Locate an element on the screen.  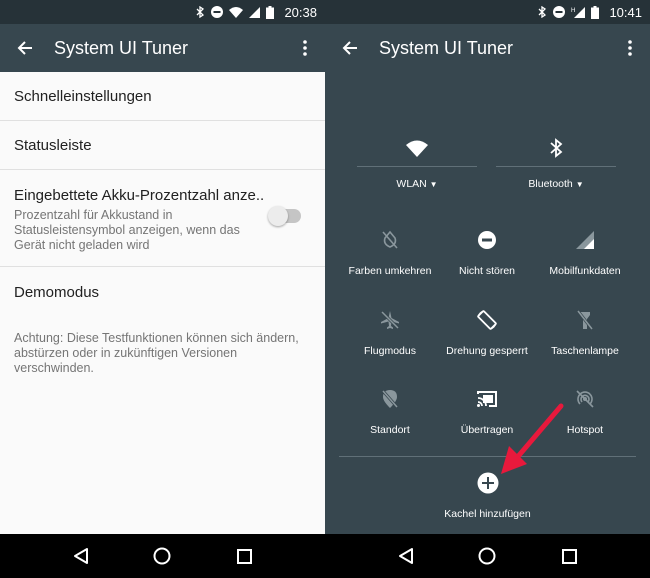
status-time: 10:41 is located at coordinates (625, 12).